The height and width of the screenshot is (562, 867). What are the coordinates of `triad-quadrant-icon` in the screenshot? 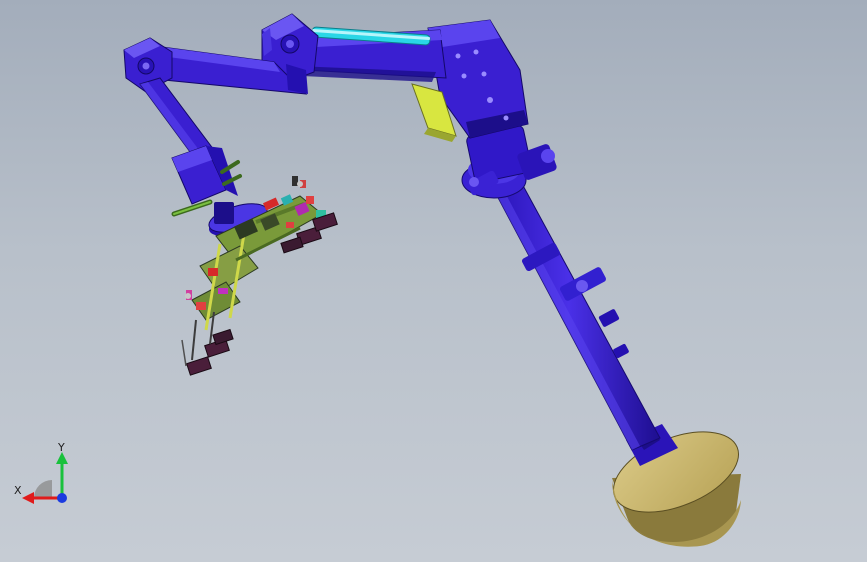 It's located at (43, 489).